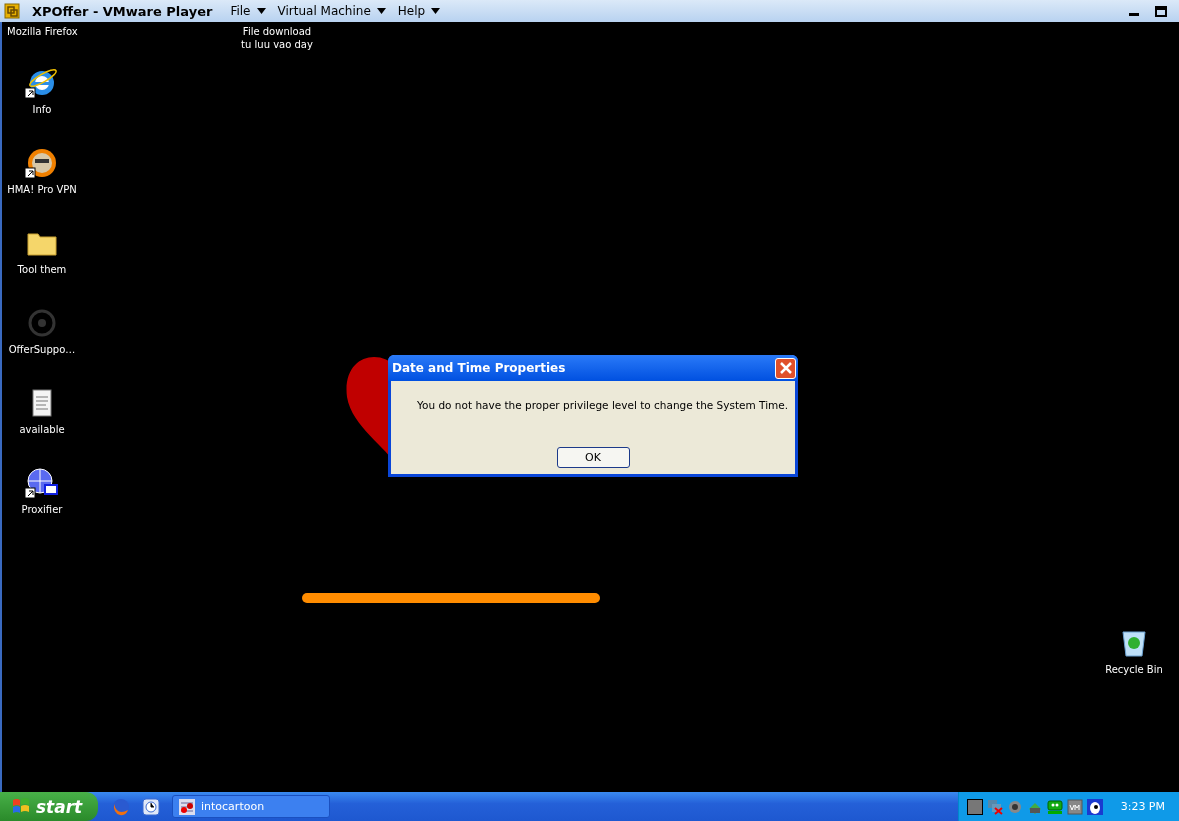  I want to click on dialog-title: Date and Time Properties, so click(479, 368).